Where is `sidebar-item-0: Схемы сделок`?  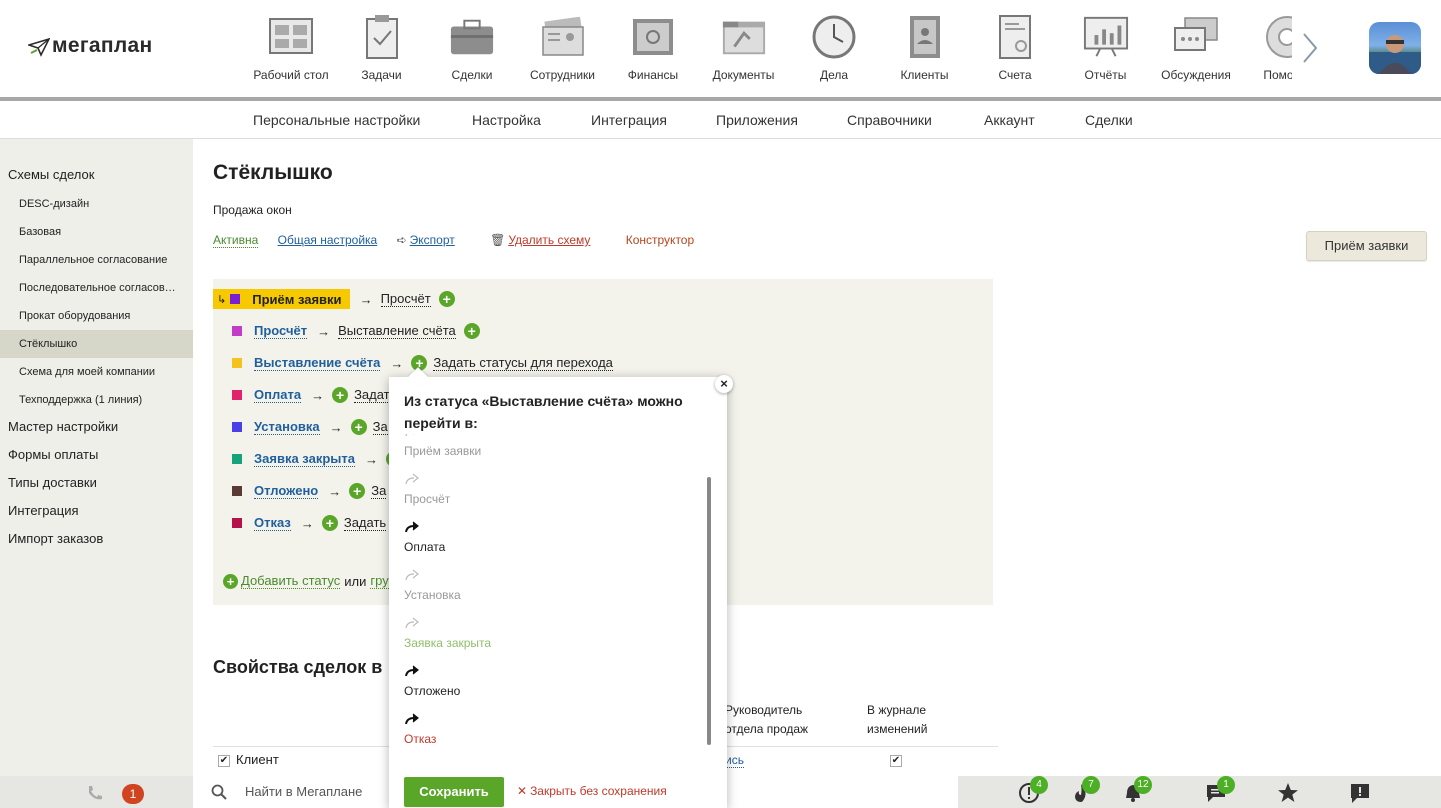 sidebar-item-0: Схемы сделок is located at coordinates (96, 175).